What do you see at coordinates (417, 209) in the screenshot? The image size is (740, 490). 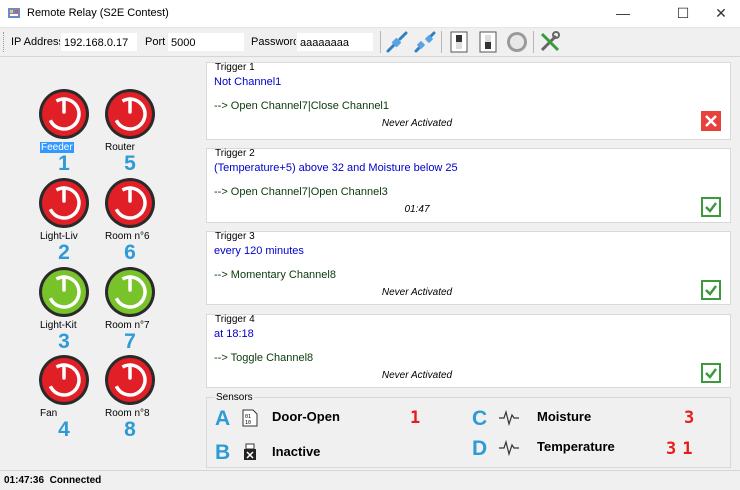 I see `trigger-status: 01:47` at bounding box center [417, 209].